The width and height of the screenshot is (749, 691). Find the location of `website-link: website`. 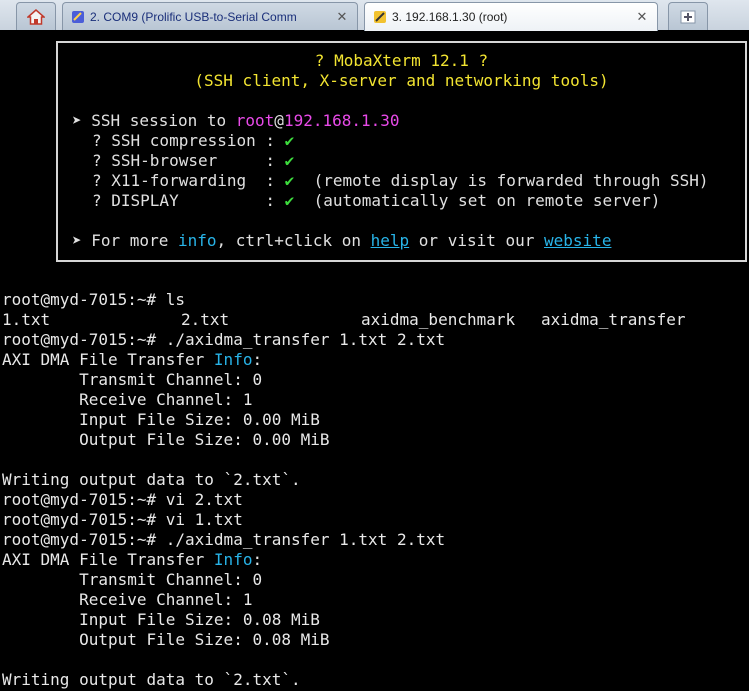

website-link: website is located at coordinates (577, 240).